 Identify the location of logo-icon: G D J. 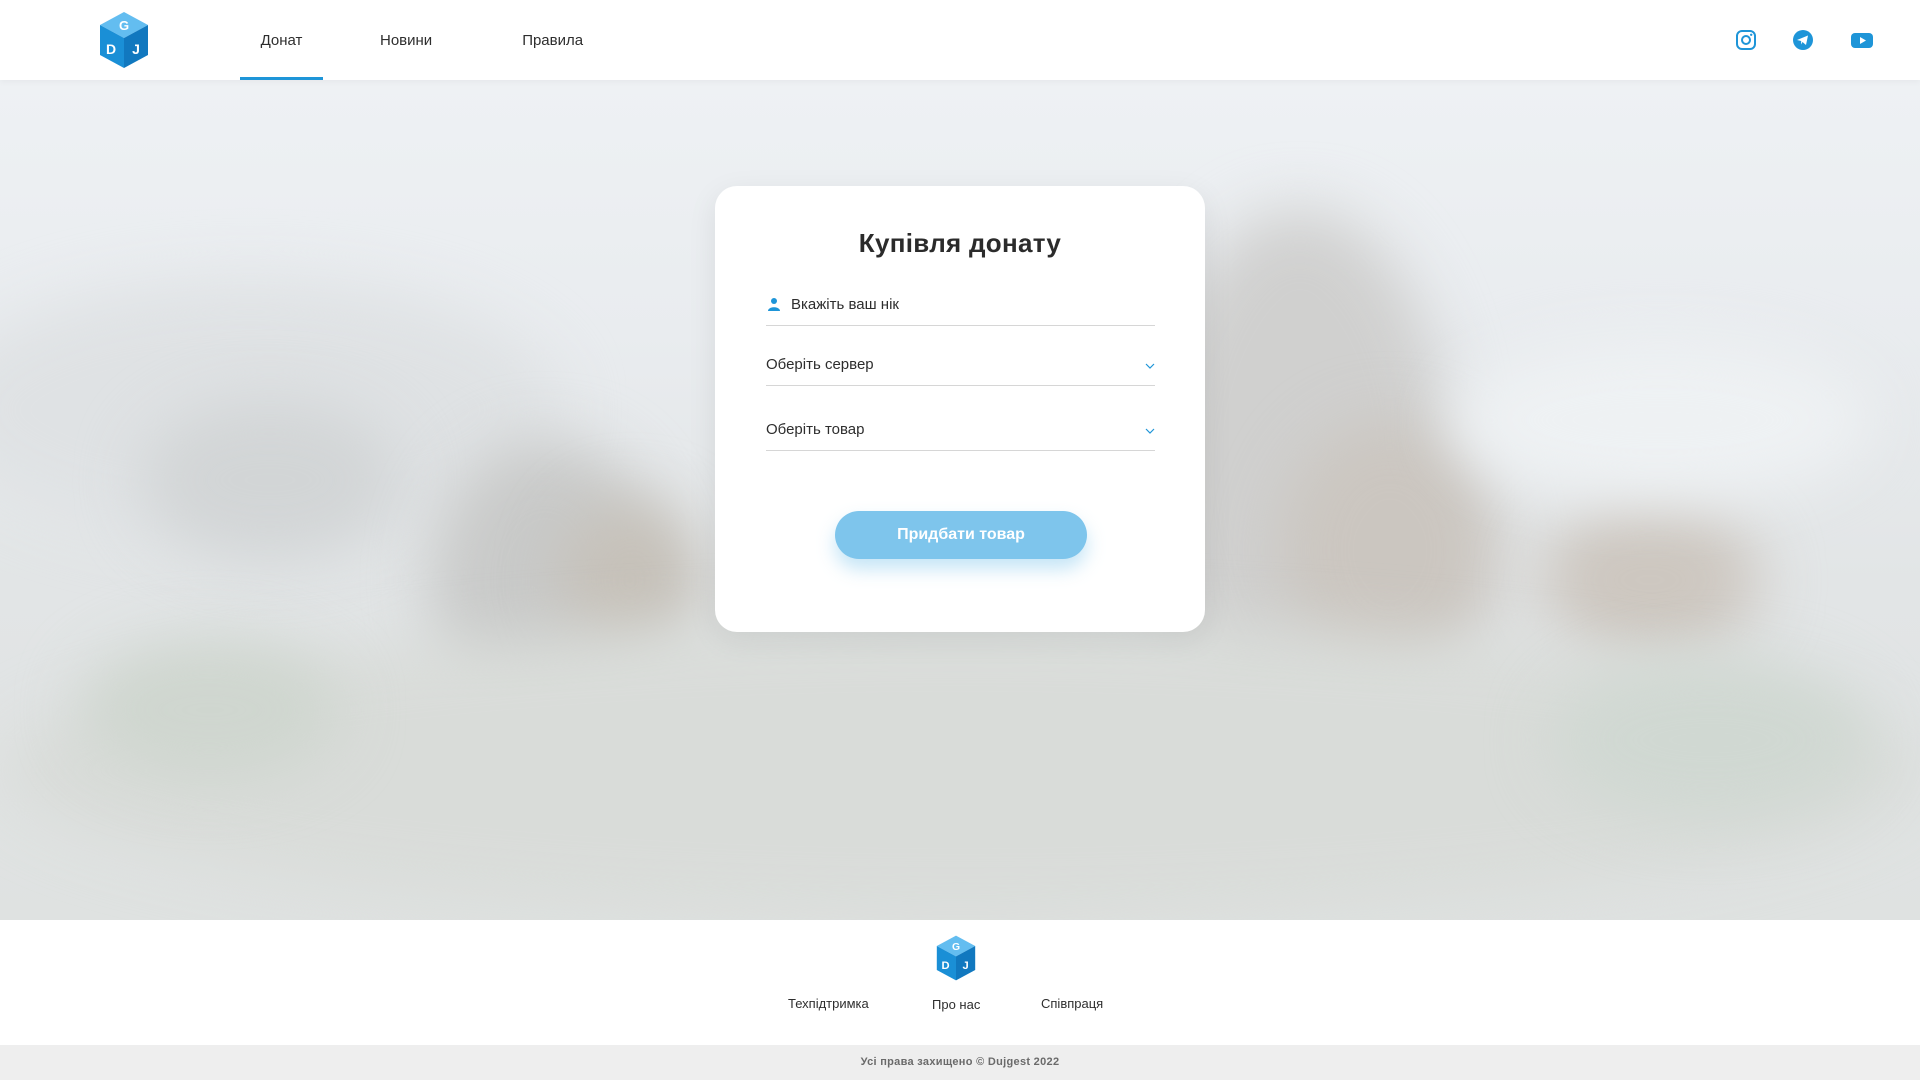
(124, 40).